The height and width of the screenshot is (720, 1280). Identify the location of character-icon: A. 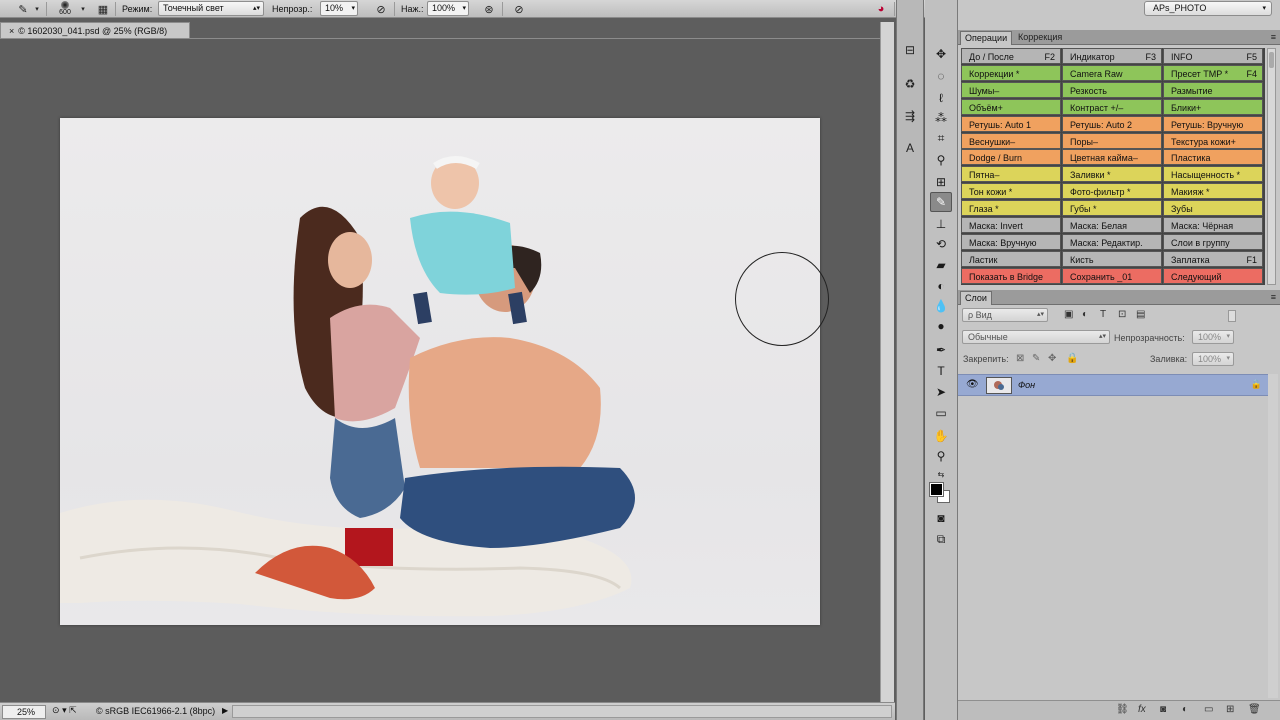
(910, 148).